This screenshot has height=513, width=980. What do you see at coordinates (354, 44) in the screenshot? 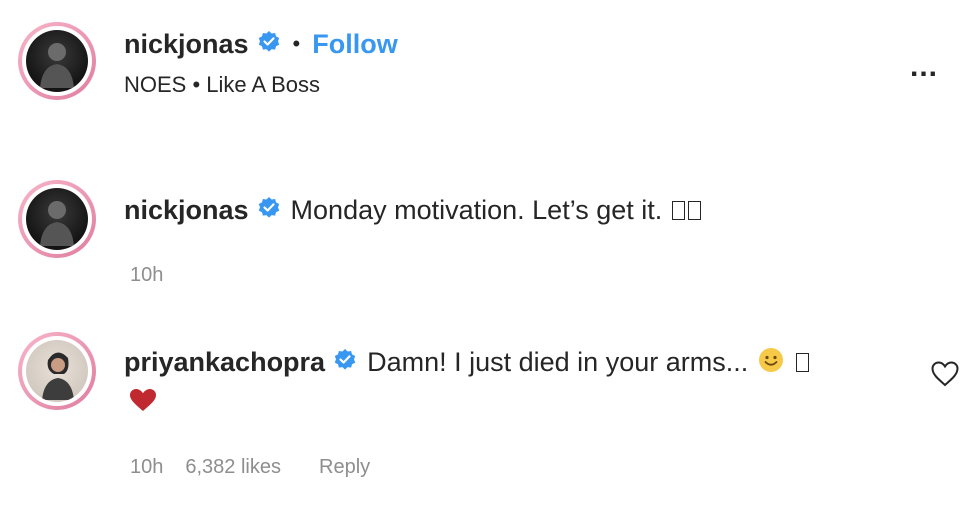
I see `follow-button: Follow` at bounding box center [354, 44].